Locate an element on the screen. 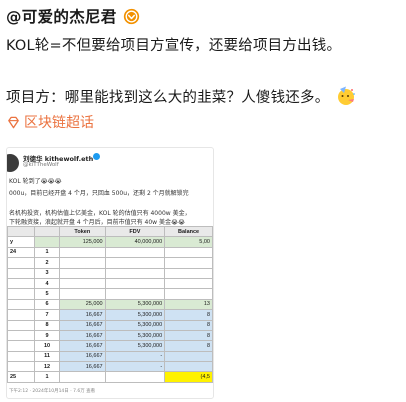 This screenshot has width=406, height=402. sheet-row-index: 10 is located at coordinates (47, 346).